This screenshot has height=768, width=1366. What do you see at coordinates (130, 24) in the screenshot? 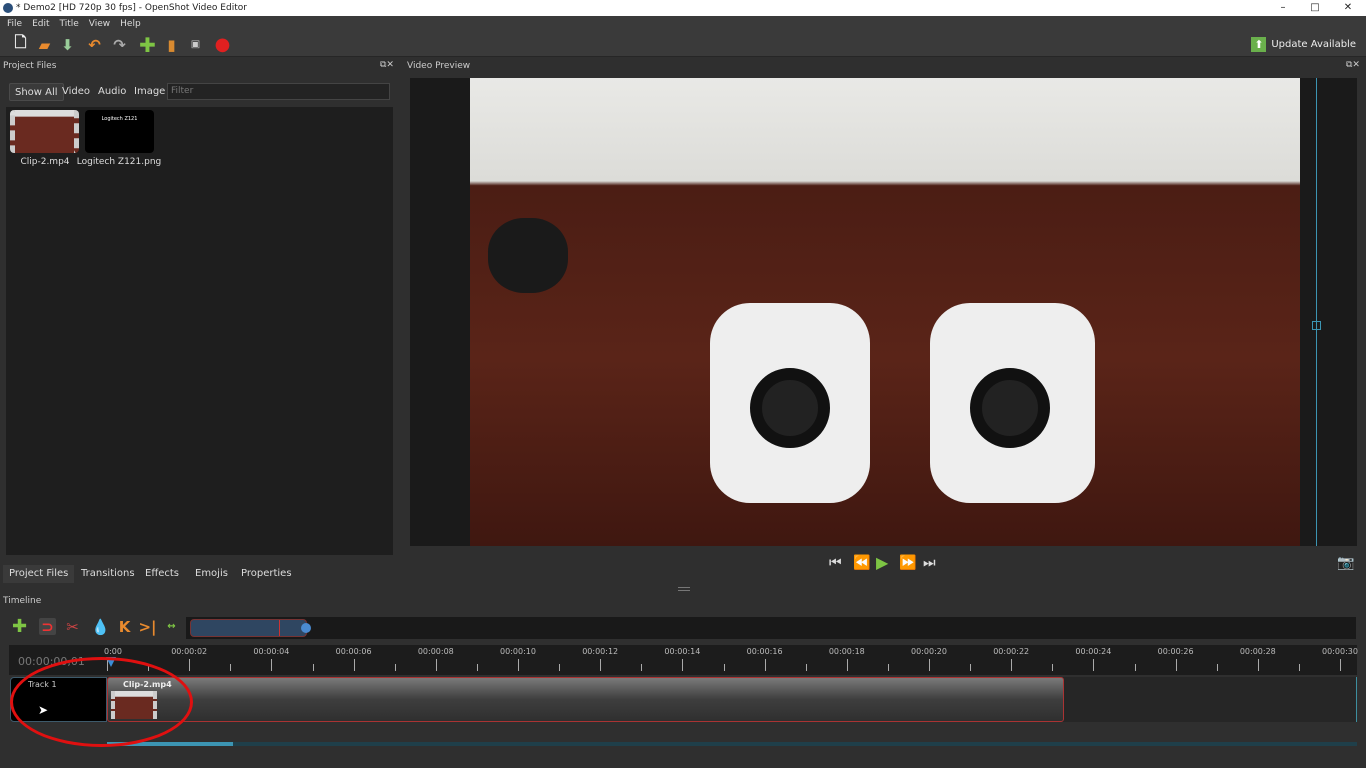
I see `menu-help: Help` at bounding box center [130, 24].